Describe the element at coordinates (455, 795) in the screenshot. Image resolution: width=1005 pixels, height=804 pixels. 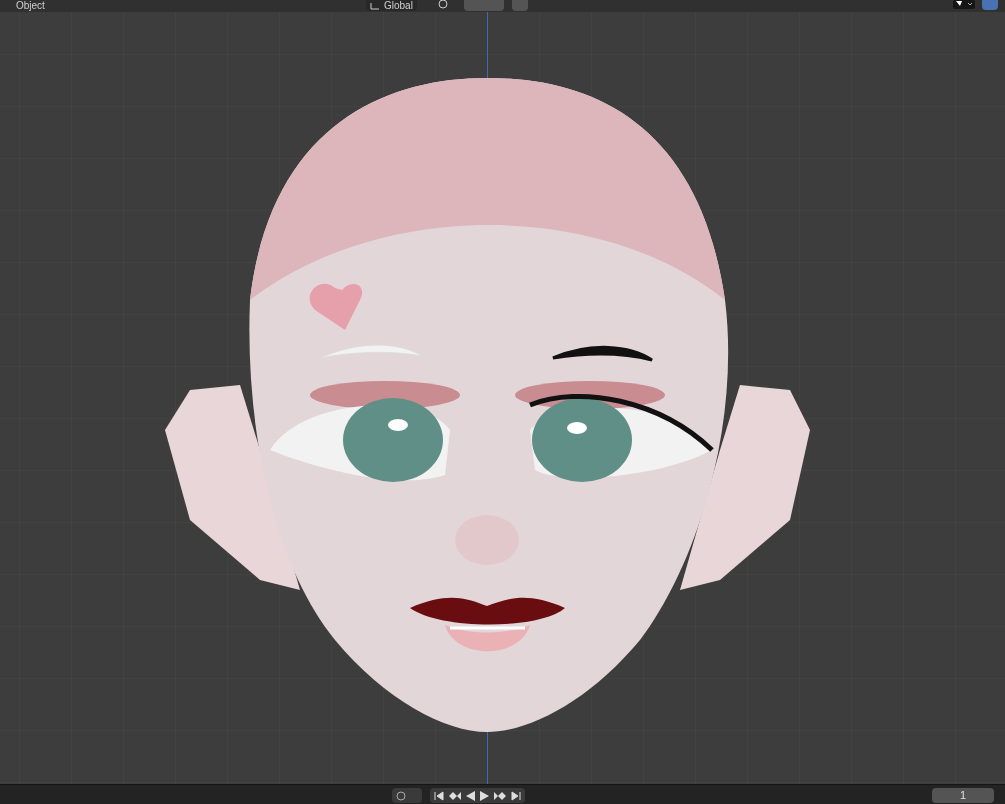
I see `prev-keyframe-icon` at that location.